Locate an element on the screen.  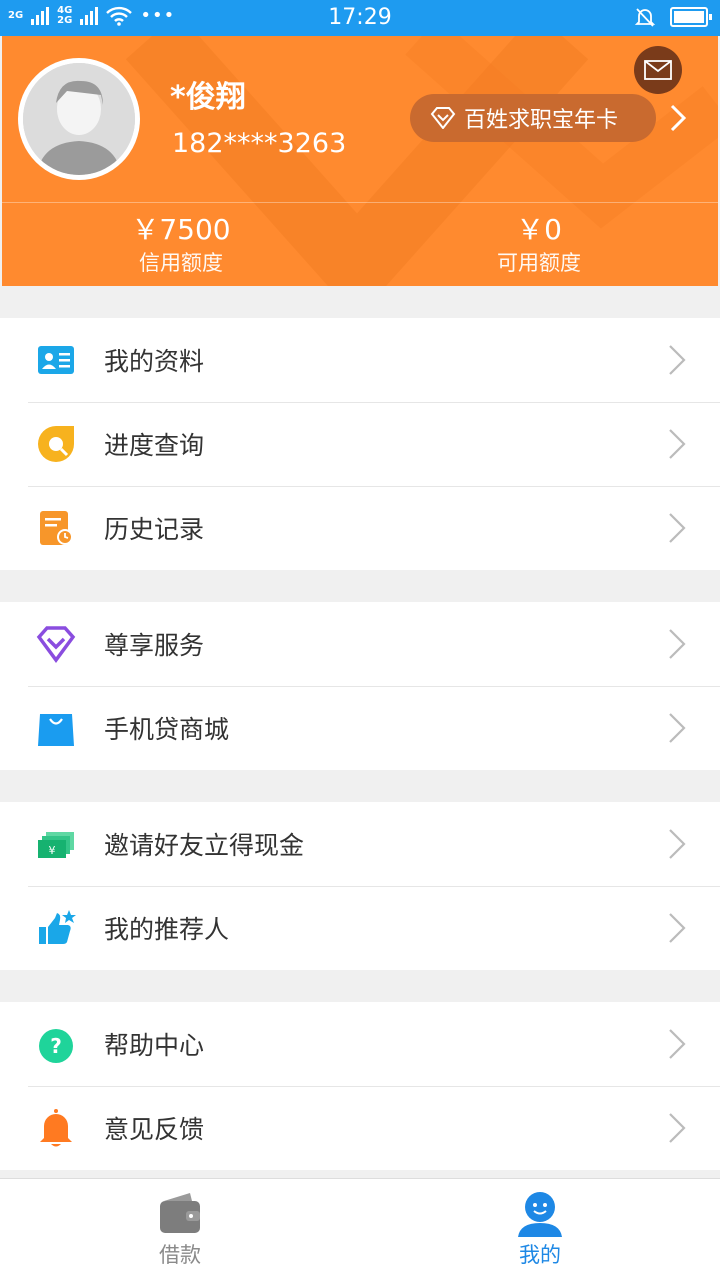
menu-item-label: 邀请好友立得现金 is located at coordinates (204, 845).